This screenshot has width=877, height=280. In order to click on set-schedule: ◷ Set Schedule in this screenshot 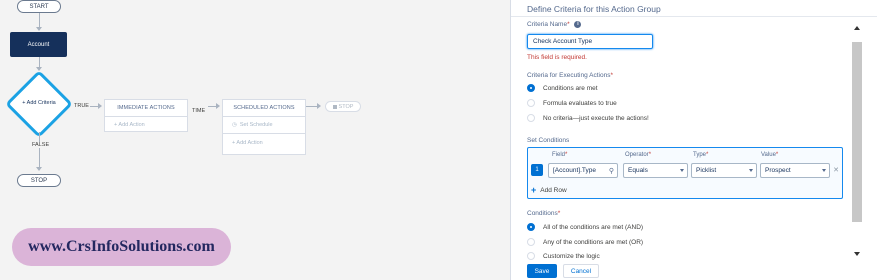, I will do `click(264, 124)`.